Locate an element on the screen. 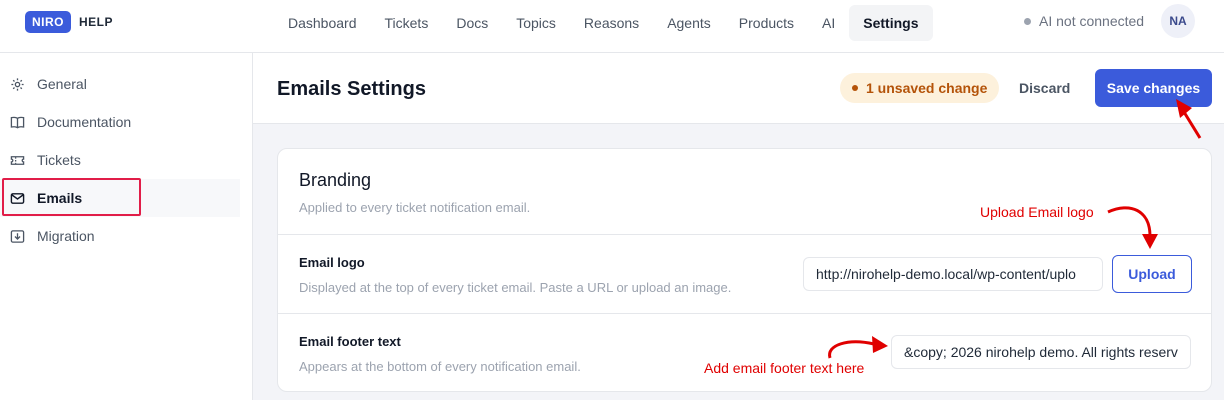 The image size is (1224, 400). section-title: Branding is located at coordinates (335, 180).